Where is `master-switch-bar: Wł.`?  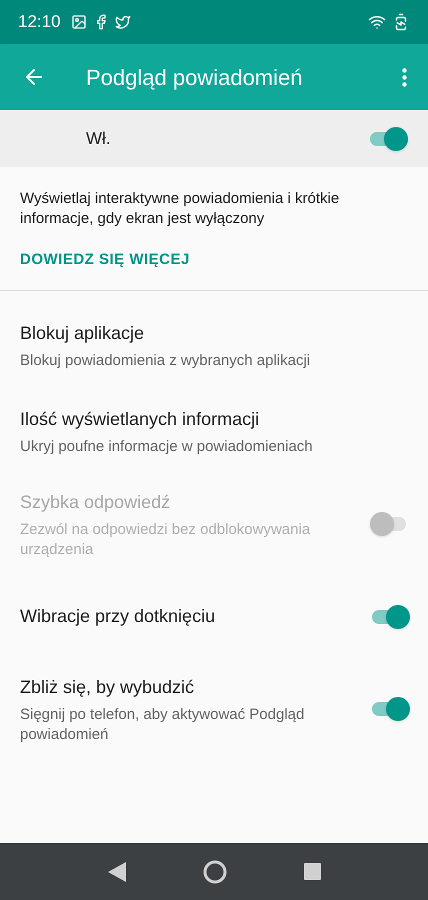
master-switch-bar: Wł. is located at coordinates (214, 138).